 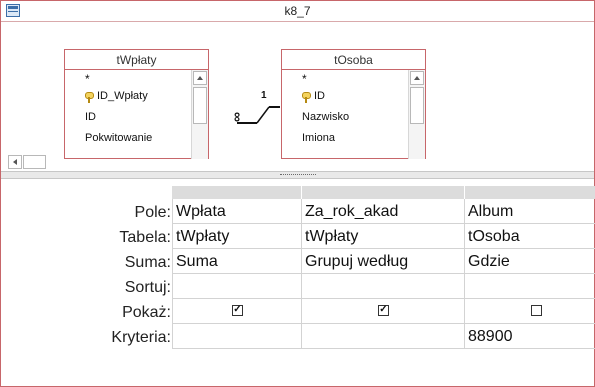 What do you see at coordinates (353, 104) in the screenshot?
I see `table-box-tosoba: tOsoba * ID Nazwisko Imiona` at bounding box center [353, 104].